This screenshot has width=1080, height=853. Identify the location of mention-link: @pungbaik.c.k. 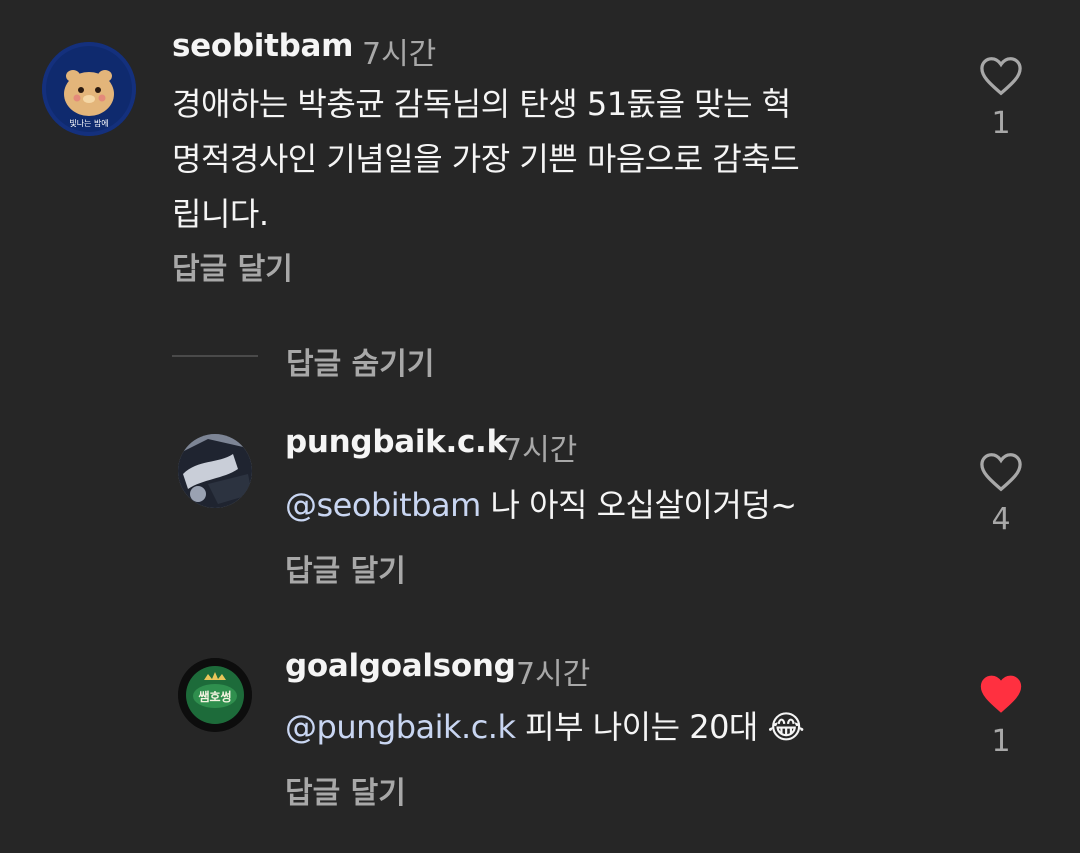
(400, 727).